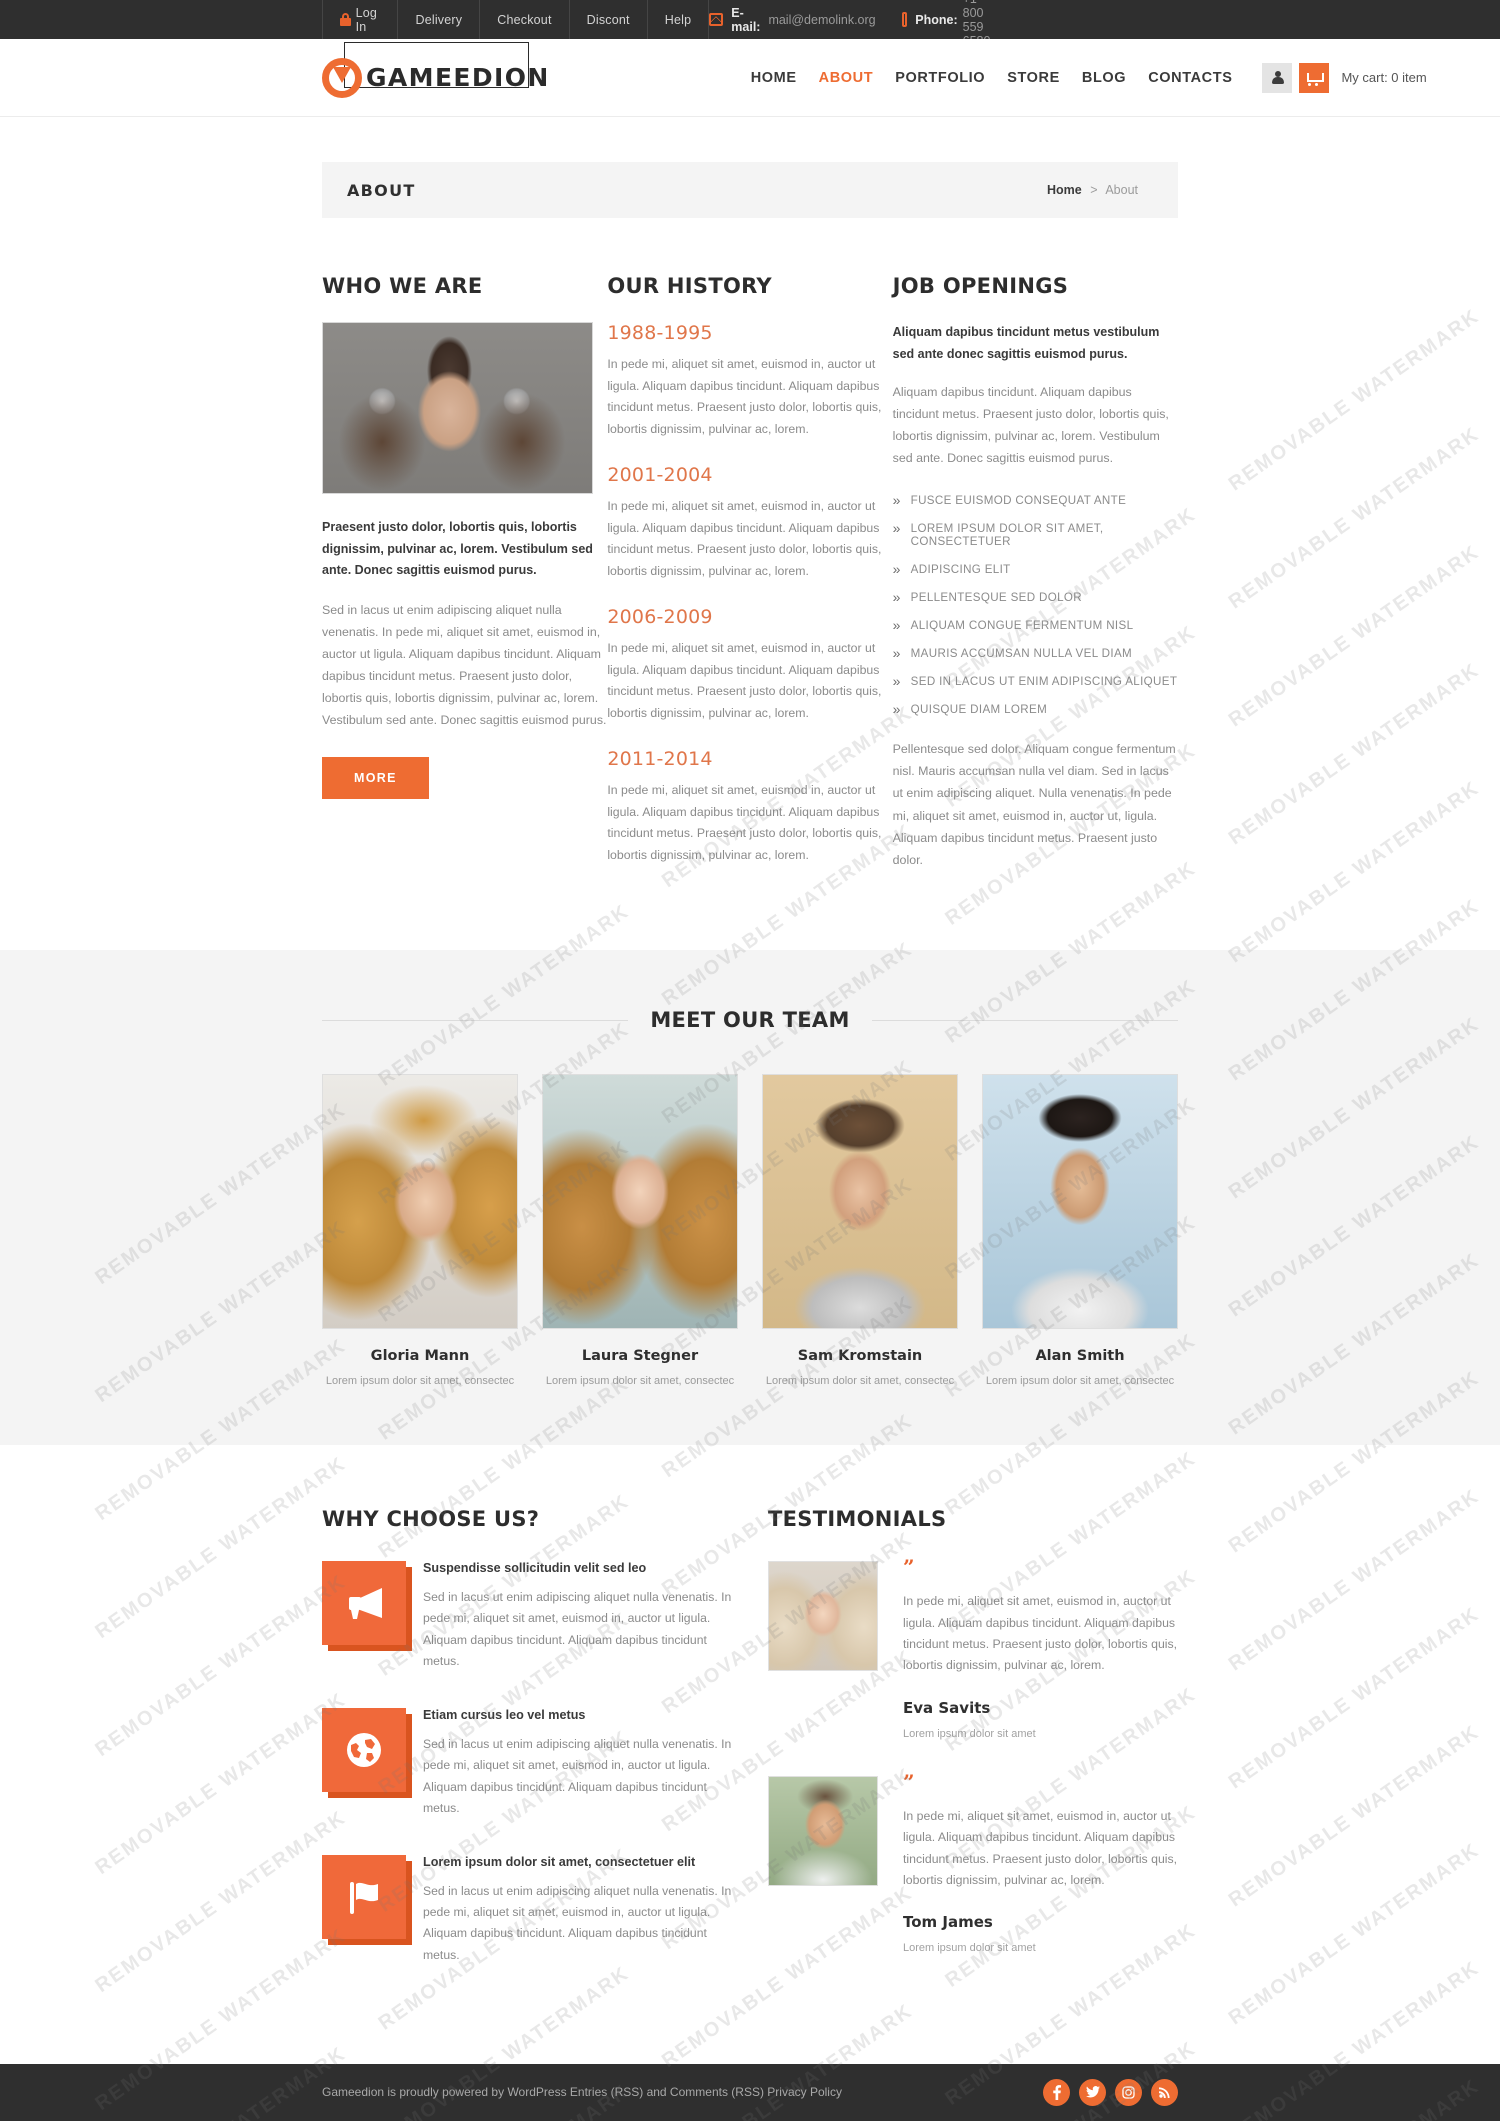 This screenshot has height=2121, width=1500. Describe the element at coordinates (716, 19) in the screenshot. I see `mail-icon` at that location.